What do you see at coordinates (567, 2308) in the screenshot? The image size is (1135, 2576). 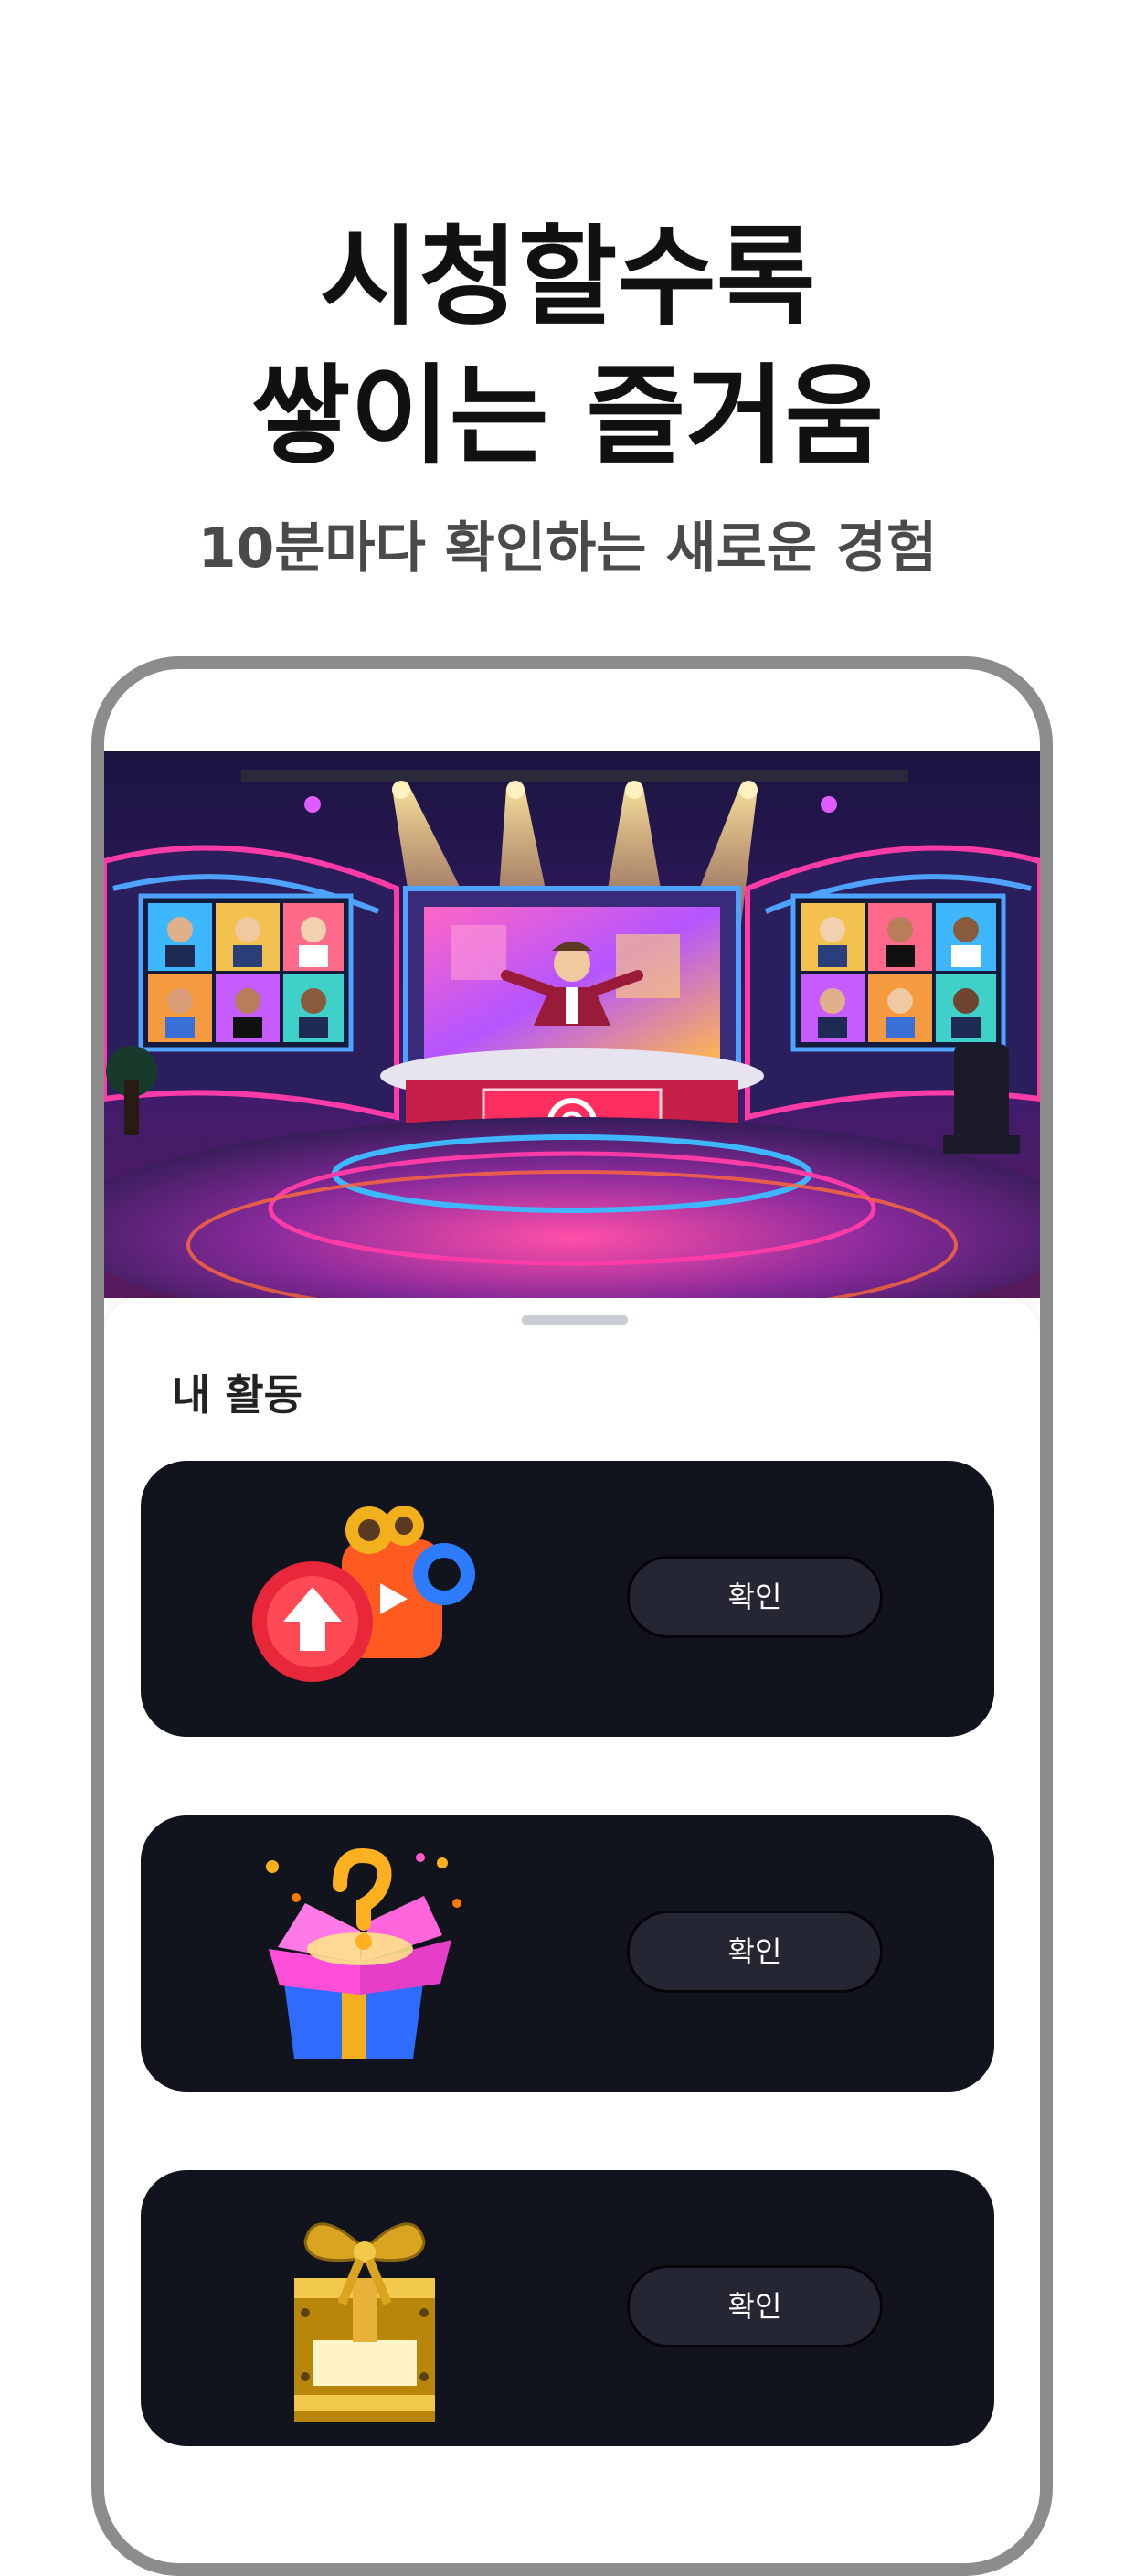 I see `activity-card-3: 확인` at bounding box center [567, 2308].